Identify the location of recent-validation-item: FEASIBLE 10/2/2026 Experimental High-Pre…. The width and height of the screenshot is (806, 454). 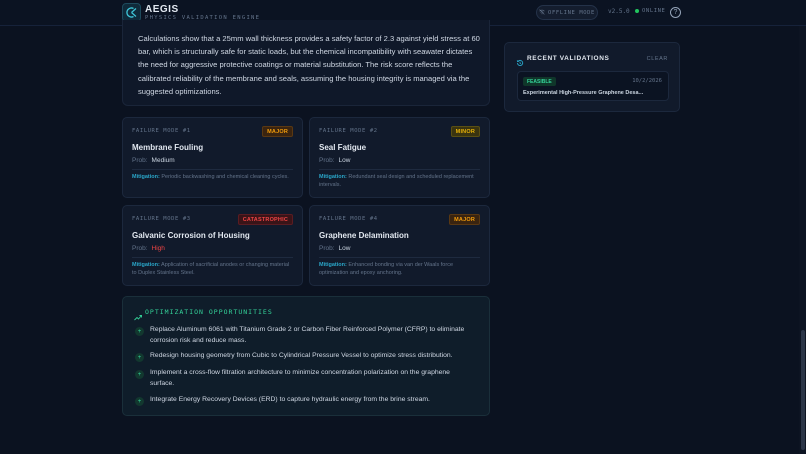
(593, 86).